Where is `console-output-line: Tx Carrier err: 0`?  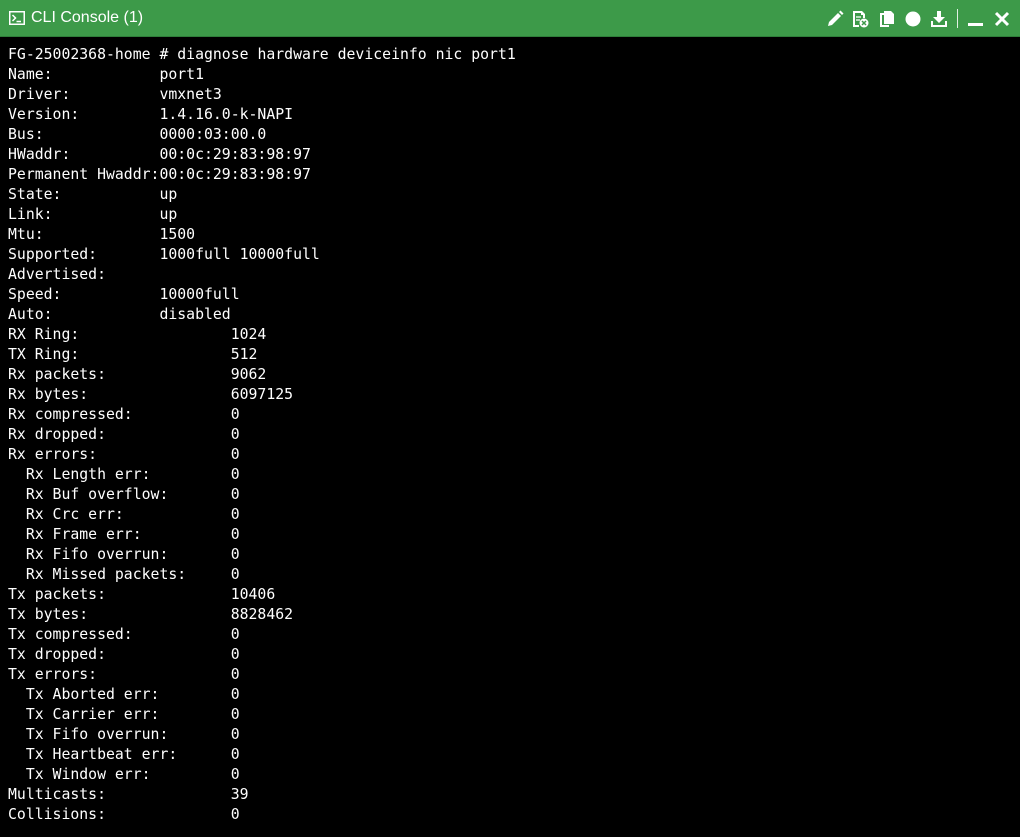
console-output-line: Tx Carrier err: 0 is located at coordinates (514, 715).